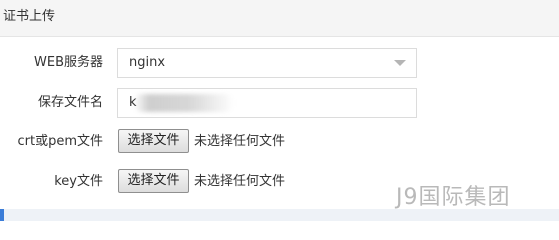  I want to click on form-row-filename: 保存文件名 k, so click(279, 103).